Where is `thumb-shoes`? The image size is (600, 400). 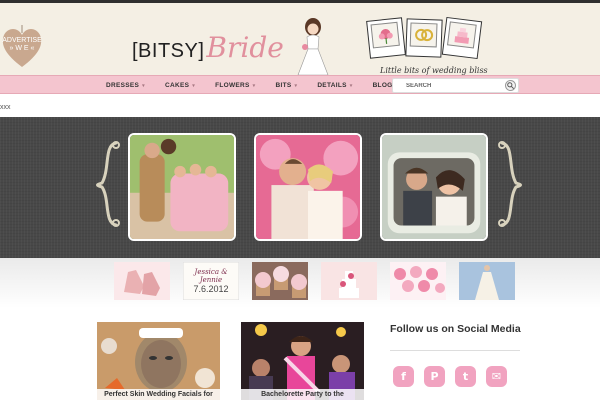
thumb-shoes is located at coordinates (142, 281).